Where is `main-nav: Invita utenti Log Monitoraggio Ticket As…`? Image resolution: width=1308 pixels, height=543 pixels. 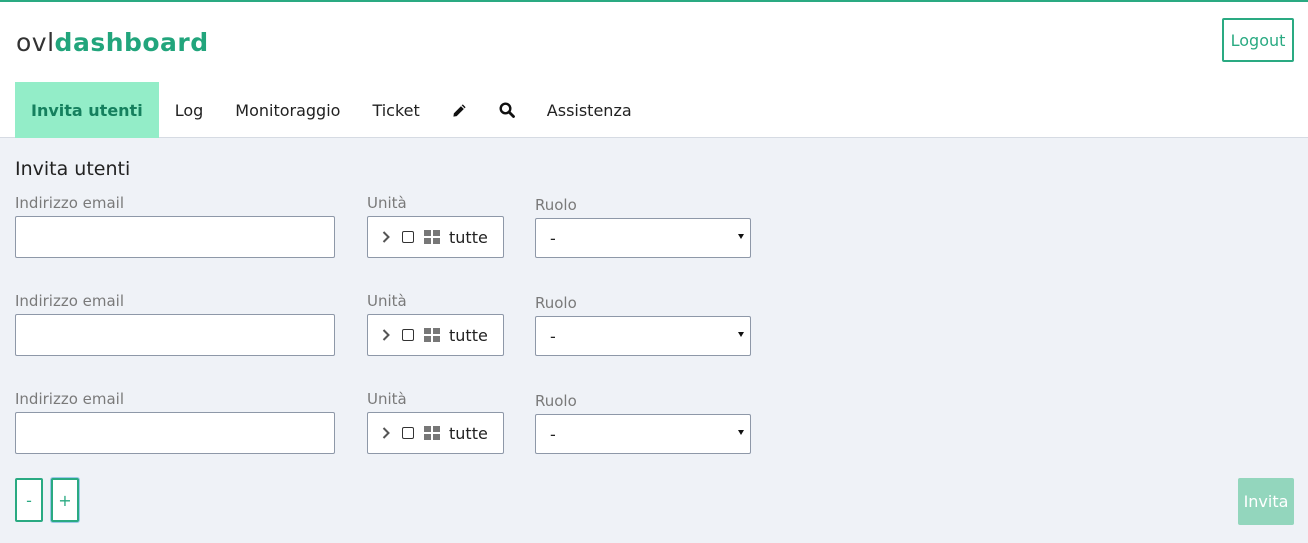 main-nav: Invita utenti Log Monitoraggio Ticket As… is located at coordinates (331, 110).